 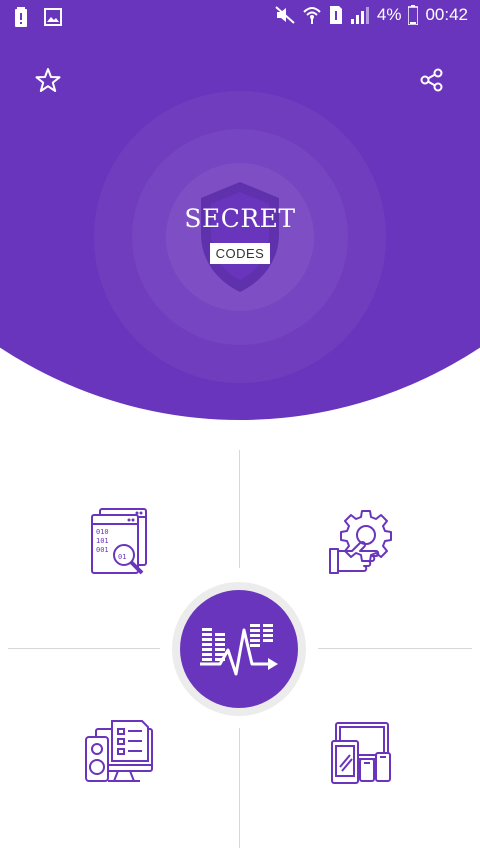 I want to click on code-search-button: 010 101 001 01, so click(x=120, y=543).